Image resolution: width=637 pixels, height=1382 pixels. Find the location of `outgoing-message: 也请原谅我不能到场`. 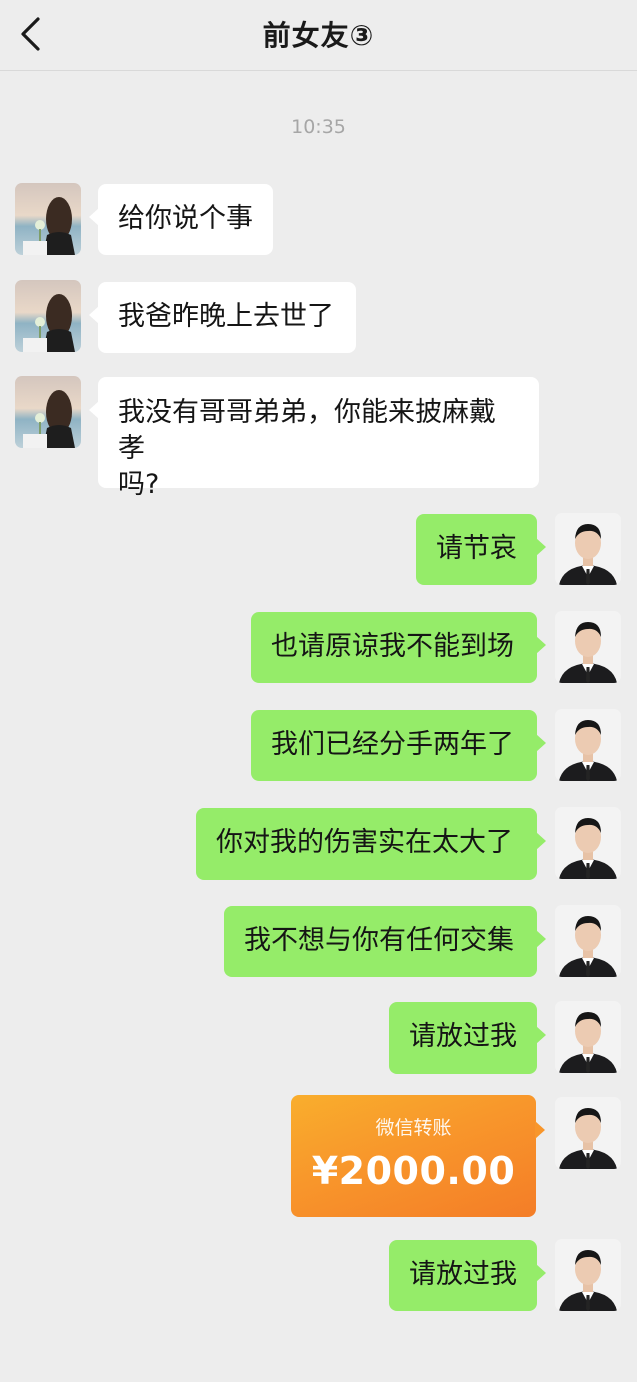

outgoing-message: 也请原谅我不能到场 is located at coordinates (398, 647).